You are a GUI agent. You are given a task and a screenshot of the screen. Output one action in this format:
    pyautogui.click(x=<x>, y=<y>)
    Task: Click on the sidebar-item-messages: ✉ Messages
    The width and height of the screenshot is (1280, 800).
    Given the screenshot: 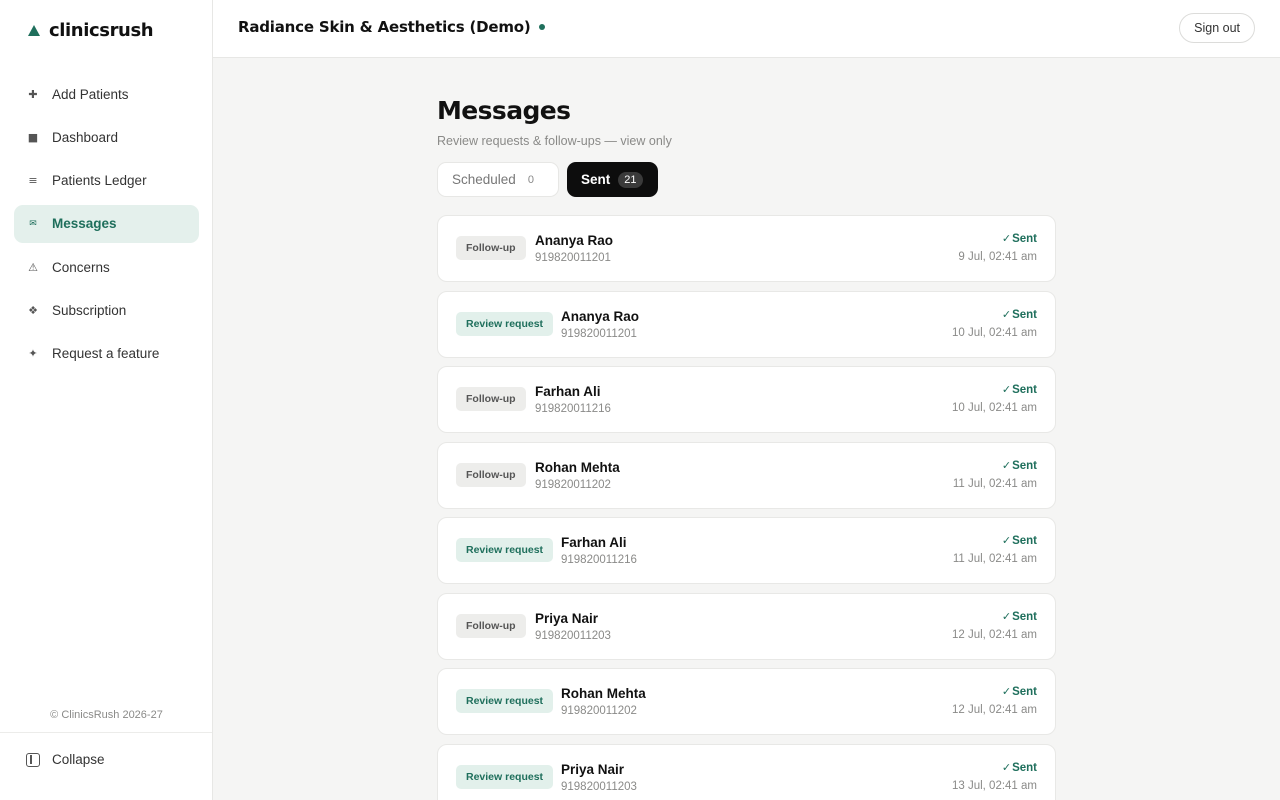 What is the action you would take?
    pyautogui.click(x=106, y=223)
    